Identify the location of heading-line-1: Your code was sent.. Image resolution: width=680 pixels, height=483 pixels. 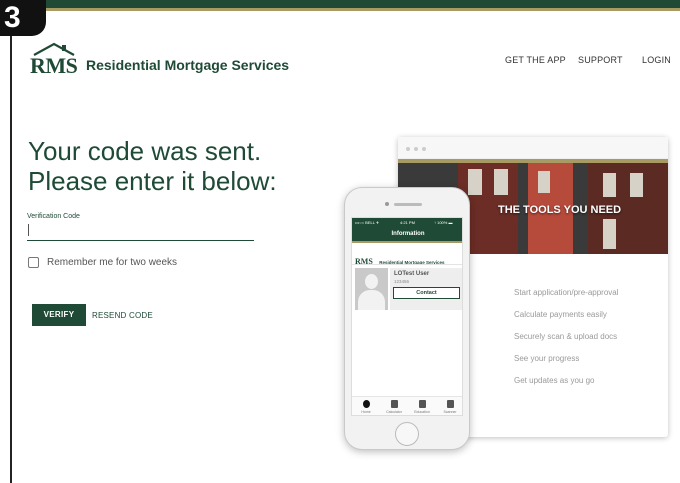
(145, 151).